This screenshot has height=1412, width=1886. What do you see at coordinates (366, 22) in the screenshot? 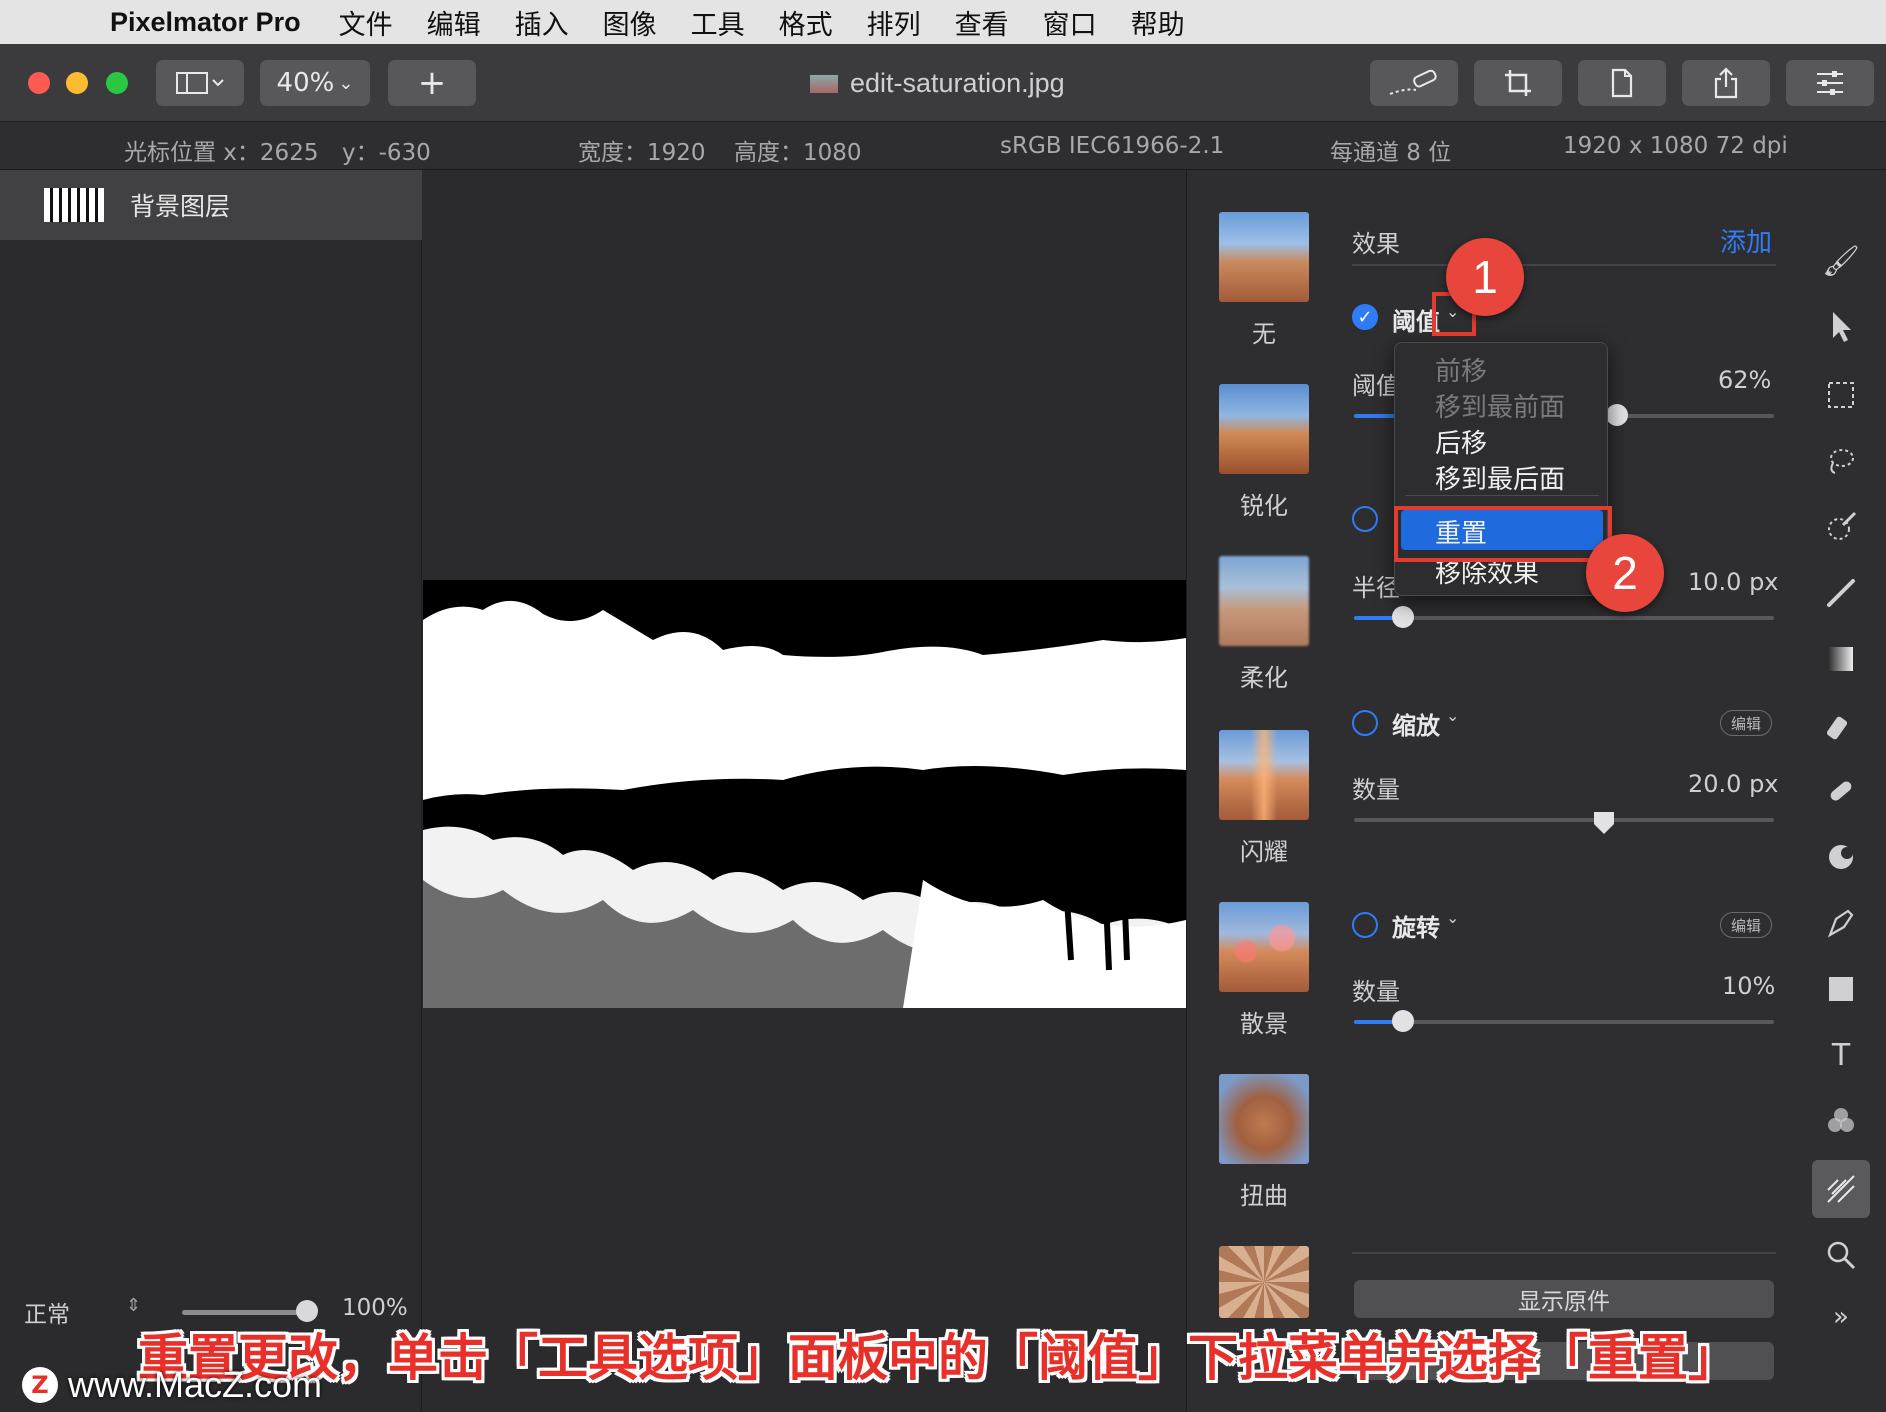
I see `menu-file: 文件` at bounding box center [366, 22].